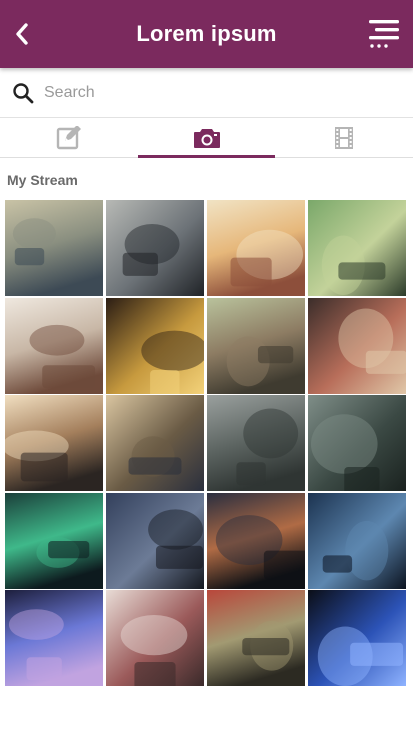 Image resolution: width=413 pixels, height=744 pixels. What do you see at coordinates (206, 156) in the screenshot?
I see `tab-active-indicator` at bounding box center [206, 156].